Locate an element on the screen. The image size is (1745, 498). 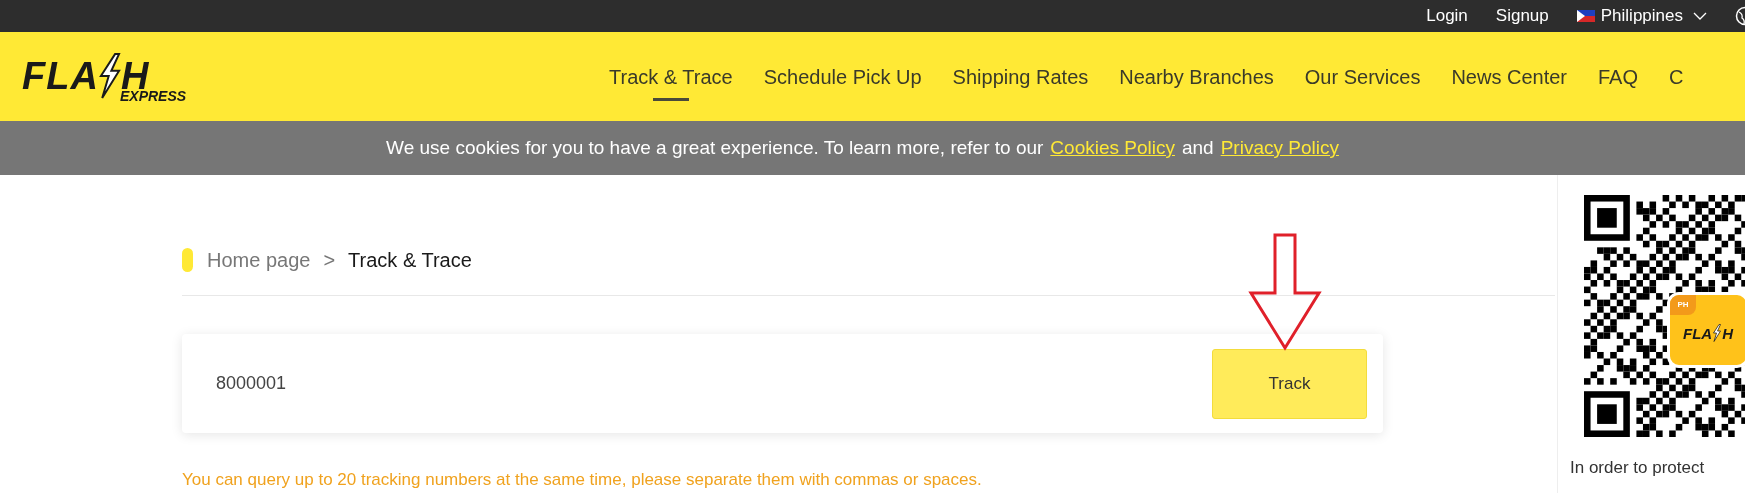
nav-link: Nearby Branches is located at coordinates (1196, 76).